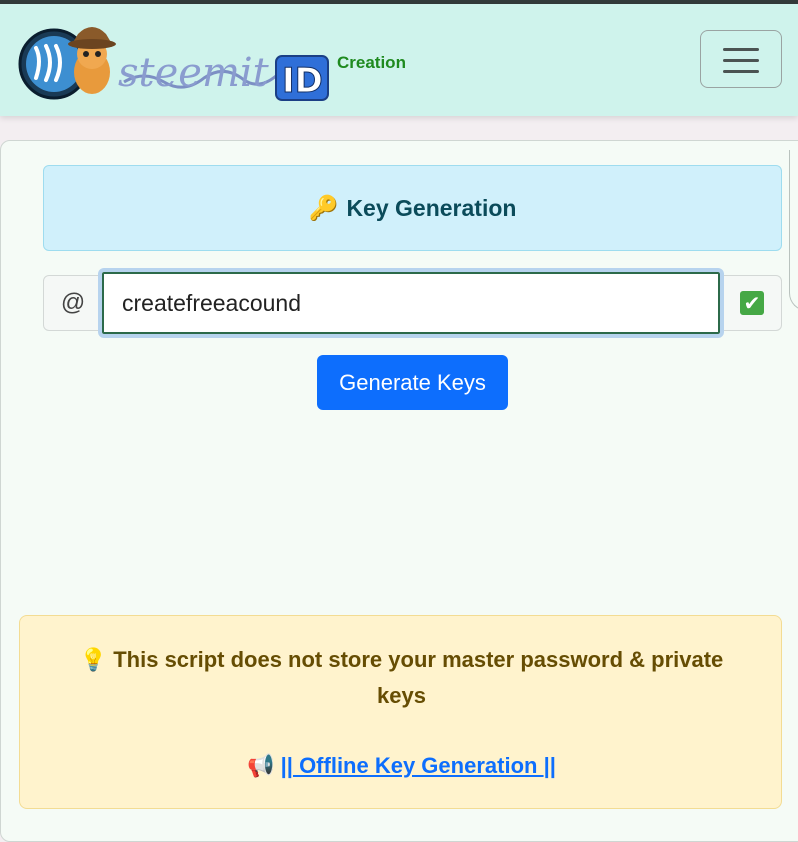 Image resolution: width=798 pixels, height=842 pixels. I want to click on check-mark-icon: ✔, so click(752, 303).